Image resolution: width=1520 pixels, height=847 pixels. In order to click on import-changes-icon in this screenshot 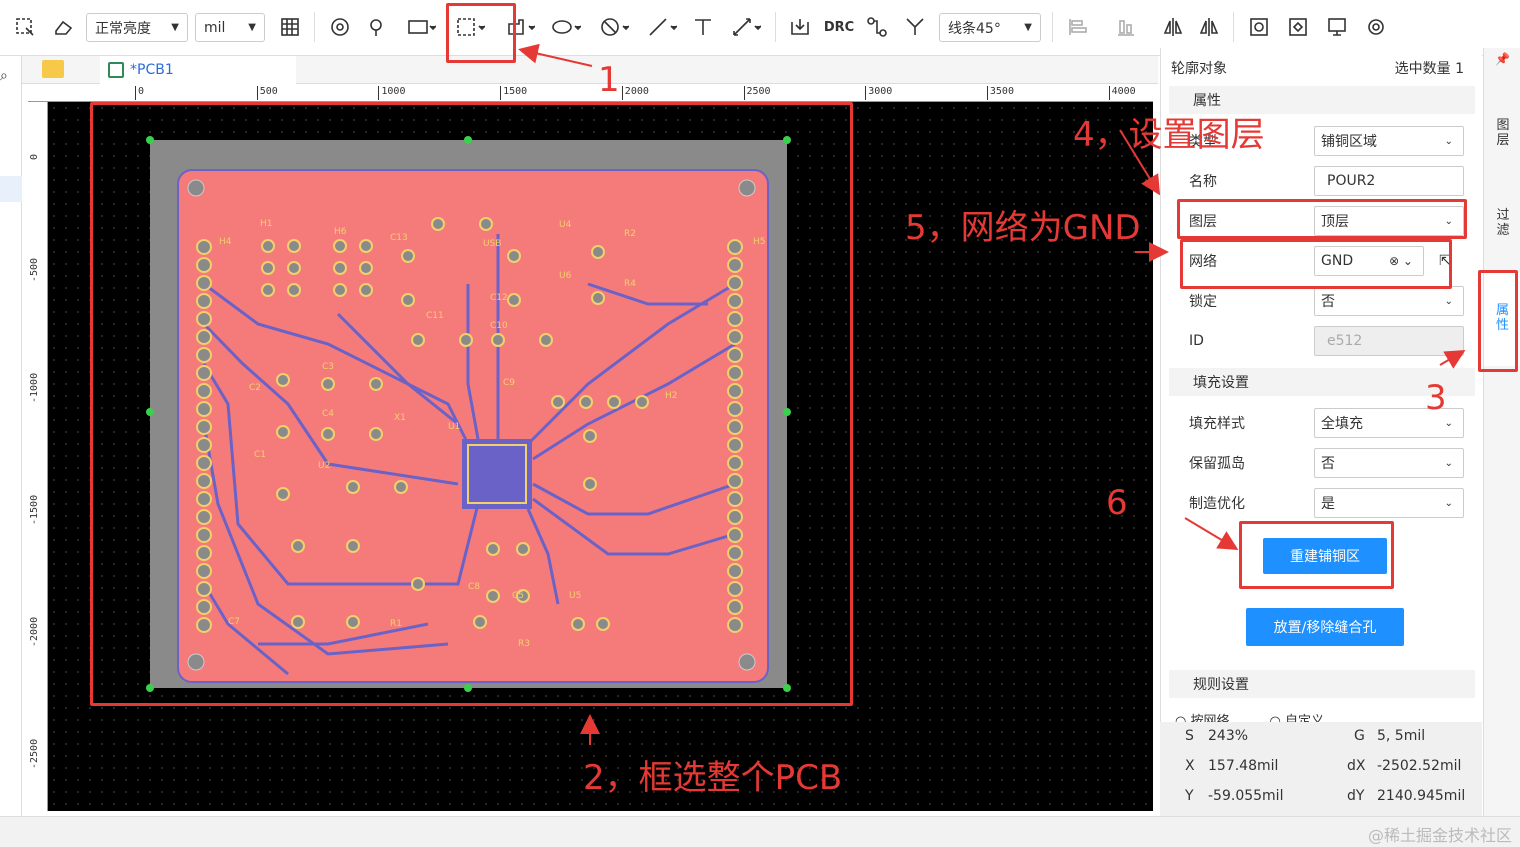, I will do `click(800, 27)`.